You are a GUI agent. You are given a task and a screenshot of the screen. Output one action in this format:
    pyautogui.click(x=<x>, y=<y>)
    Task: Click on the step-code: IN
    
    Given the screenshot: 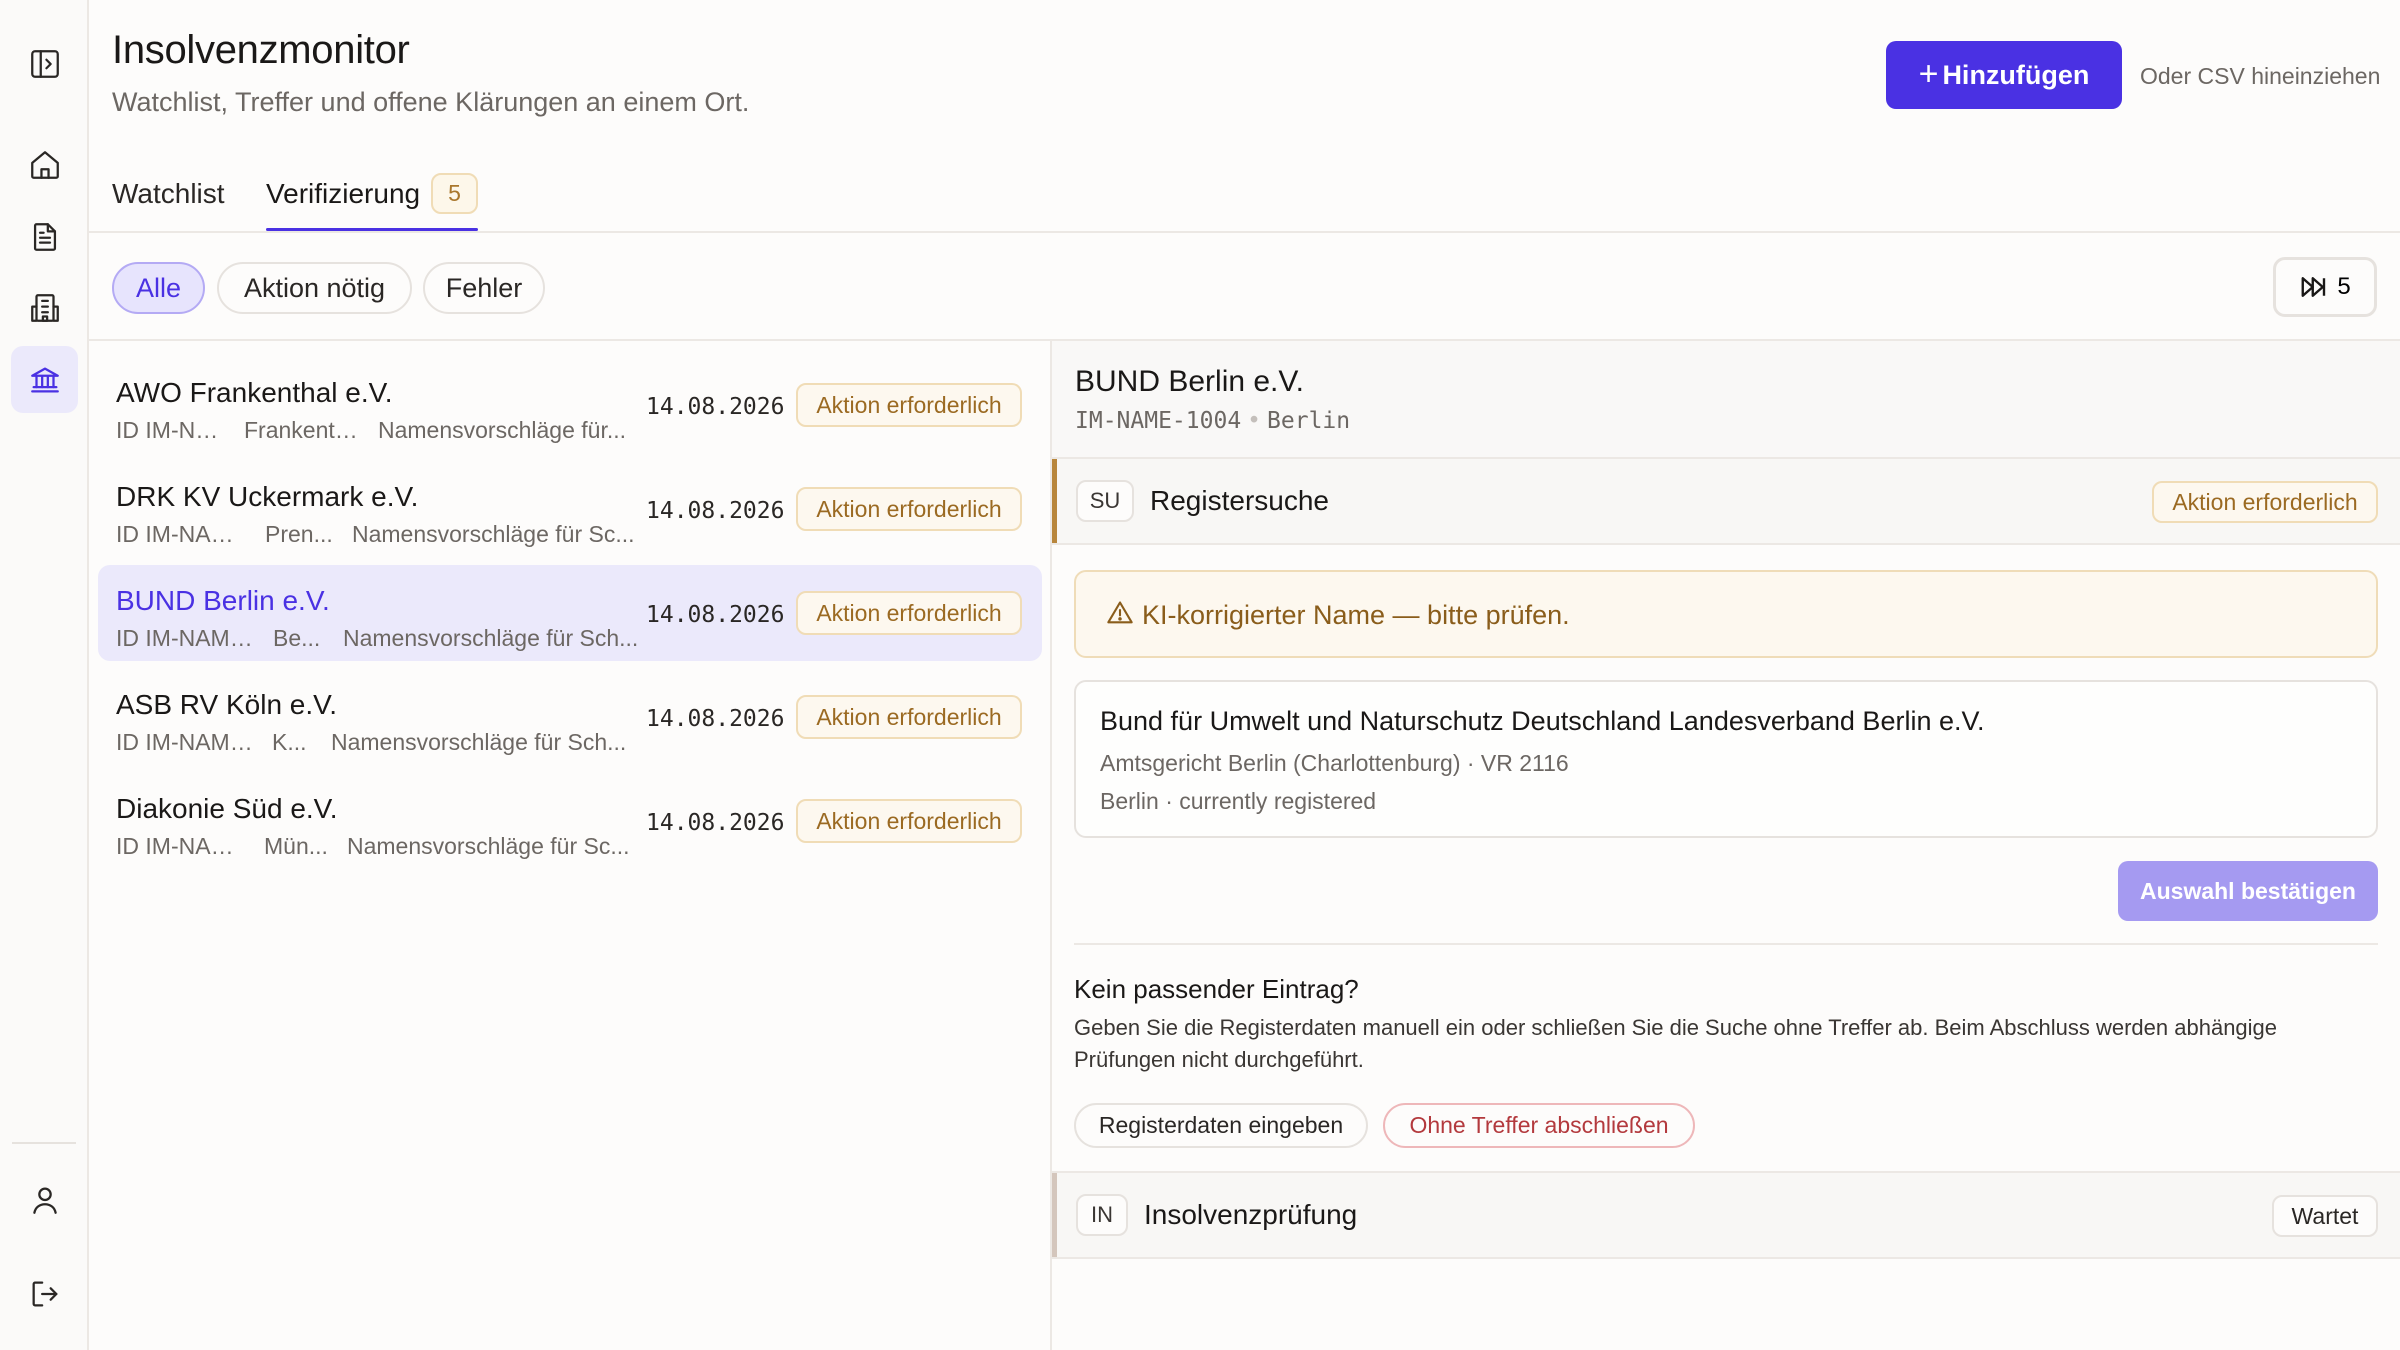 What is the action you would take?
    pyautogui.click(x=1102, y=1215)
    